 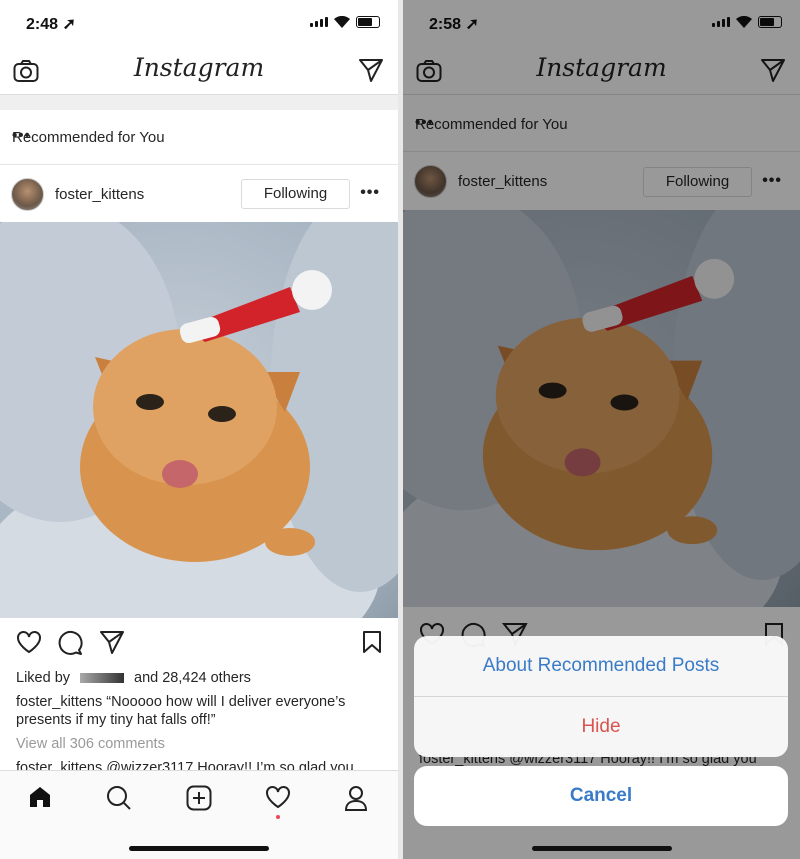 I want to click on direct-message-icon, so click(x=371, y=70).